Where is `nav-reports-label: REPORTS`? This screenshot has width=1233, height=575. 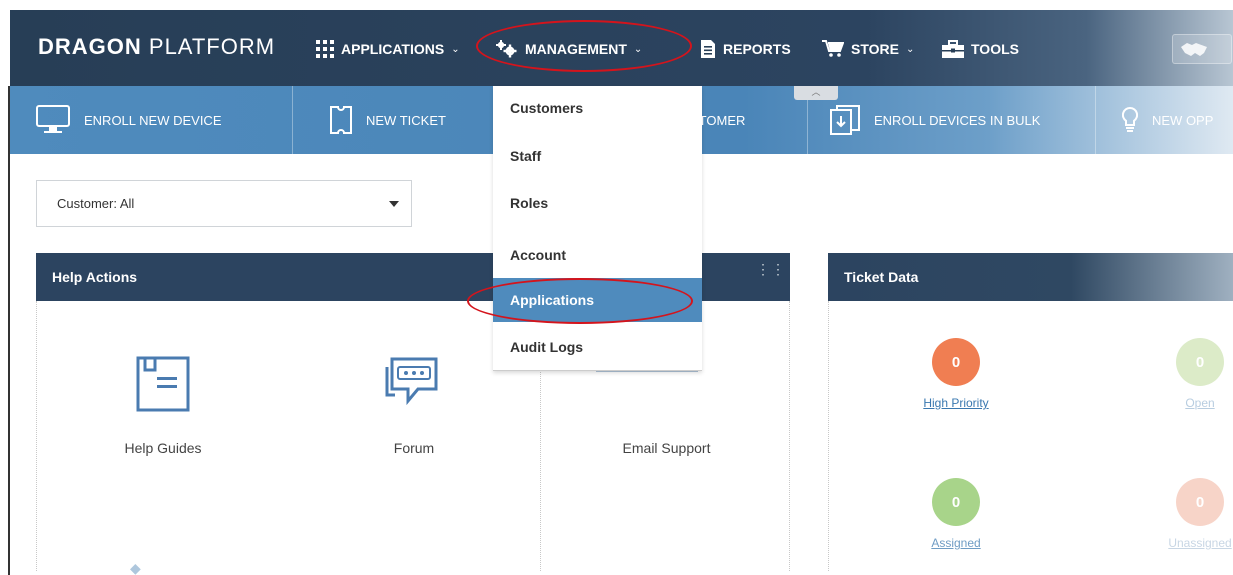
nav-reports-label: REPORTS is located at coordinates (757, 49).